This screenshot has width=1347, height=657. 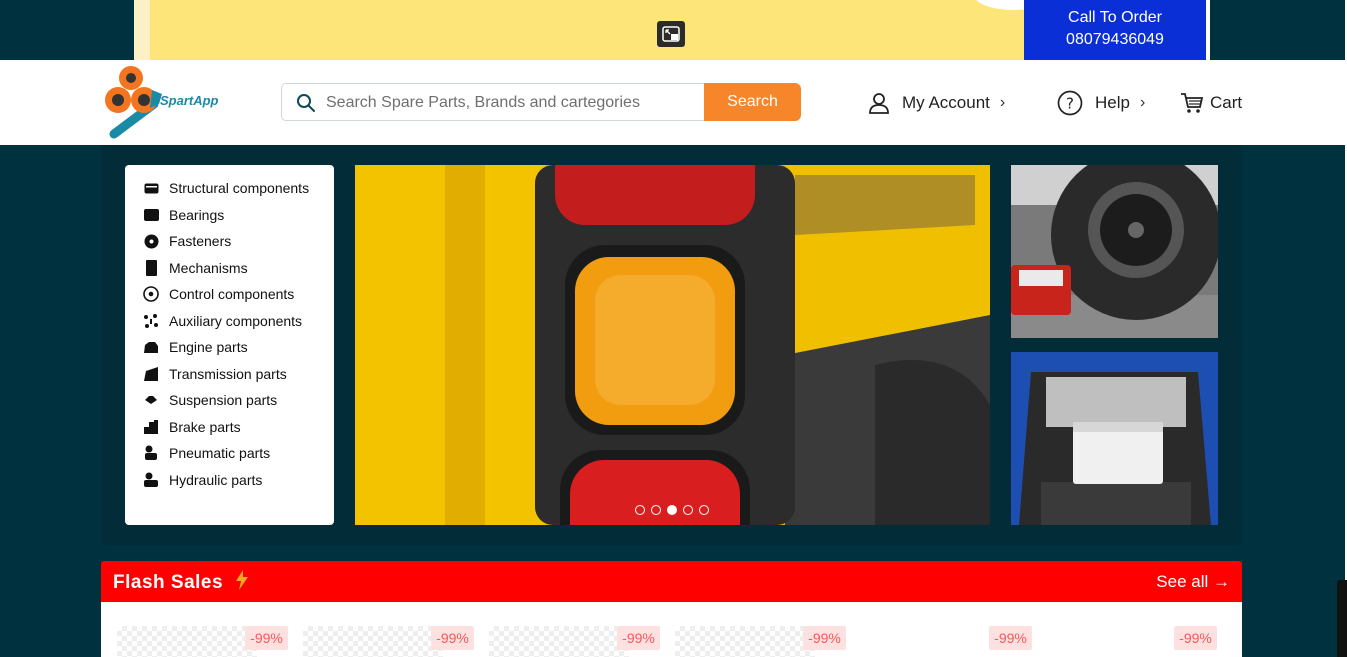 I want to click on category-label: Structural components, so click(x=239, y=188).